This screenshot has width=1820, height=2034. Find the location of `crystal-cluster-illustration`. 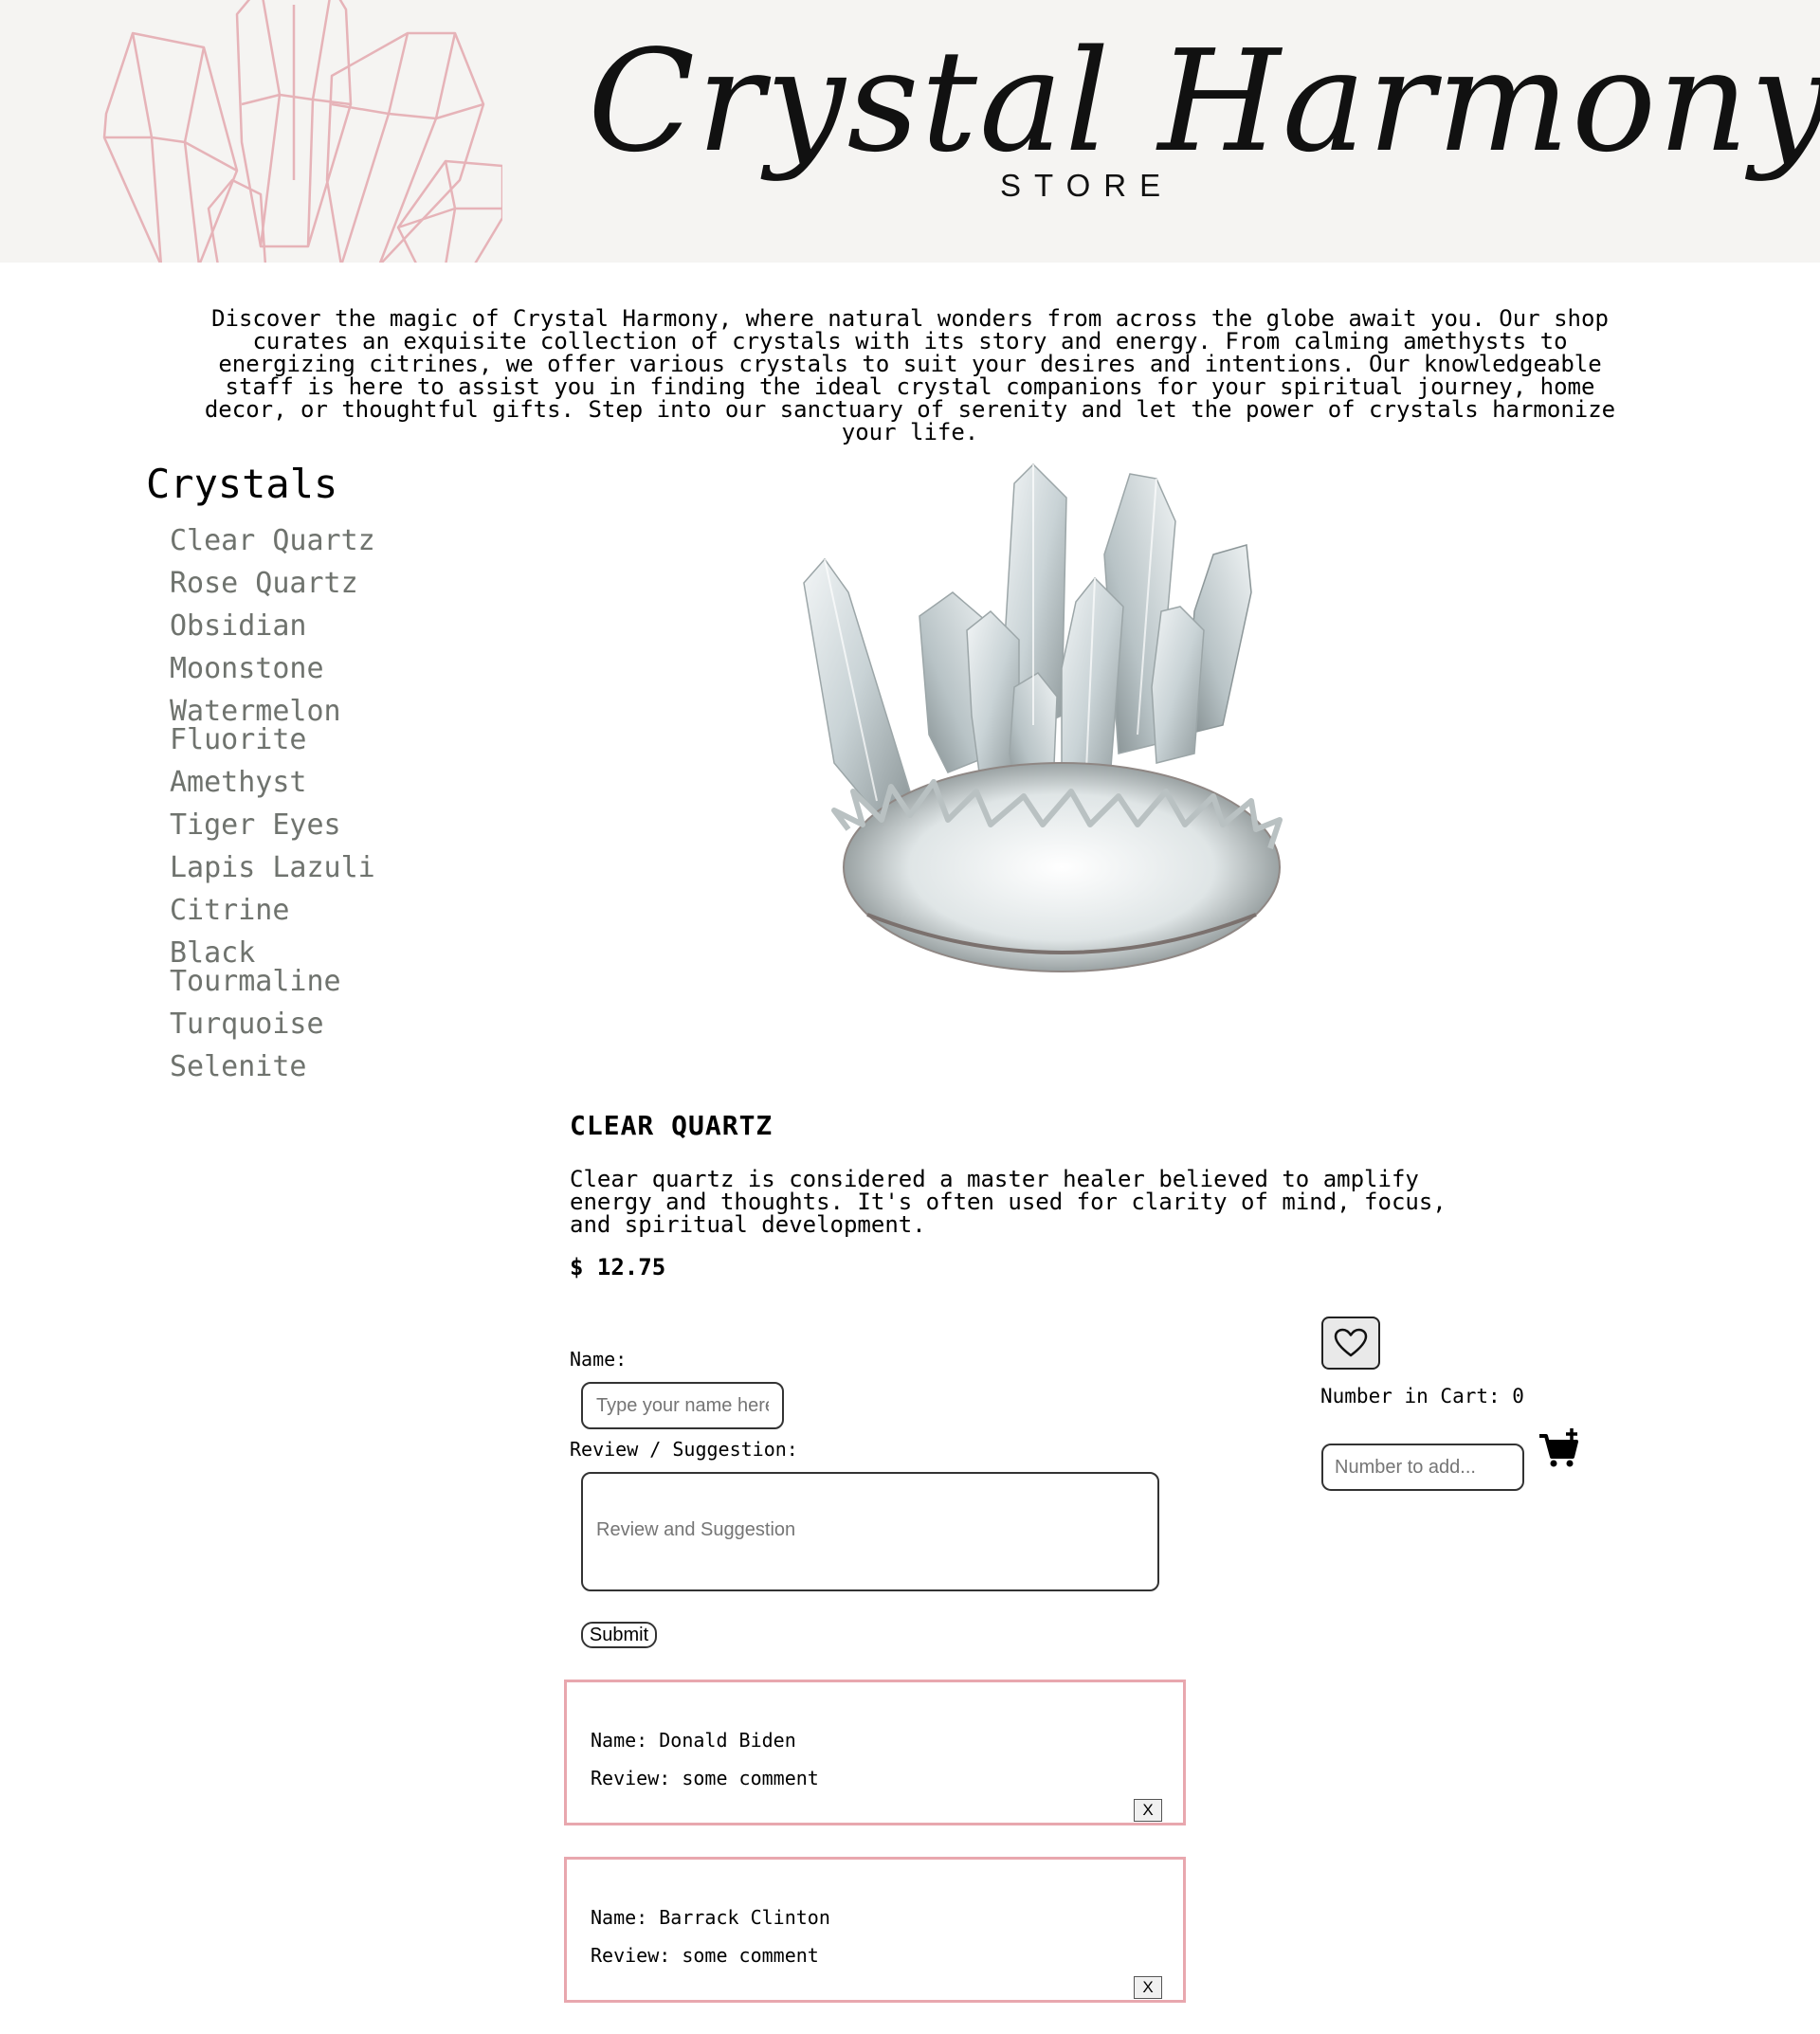

crystal-cluster-illustration is located at coordinates (302, 131).